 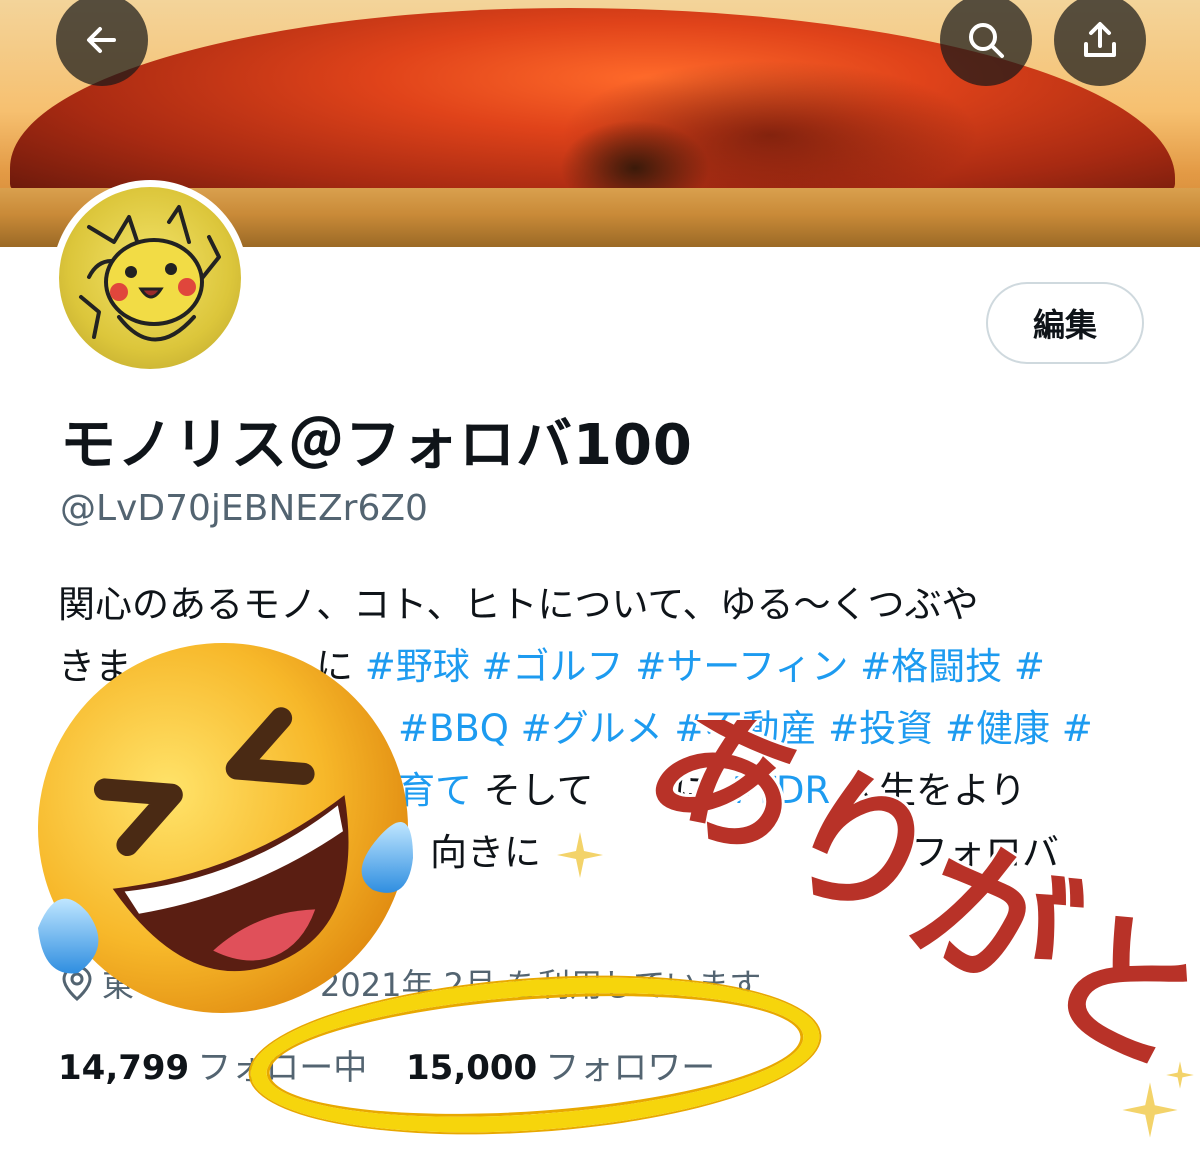 I want to click on display-name: モノリス＠フォロバ100, so click(x=376, y=445).